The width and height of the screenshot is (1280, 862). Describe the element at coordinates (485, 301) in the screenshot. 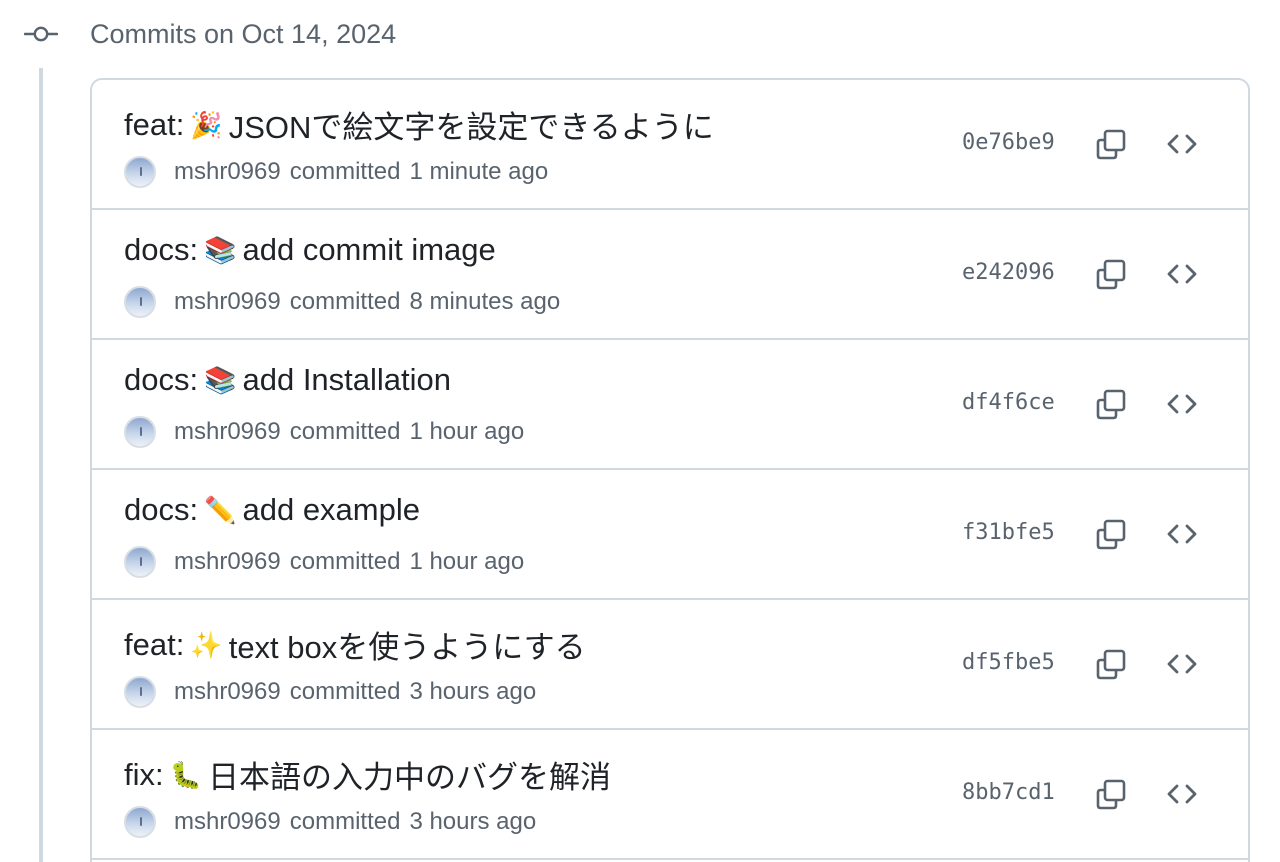

I see `commit-time: 8 minutes ago` at that location.